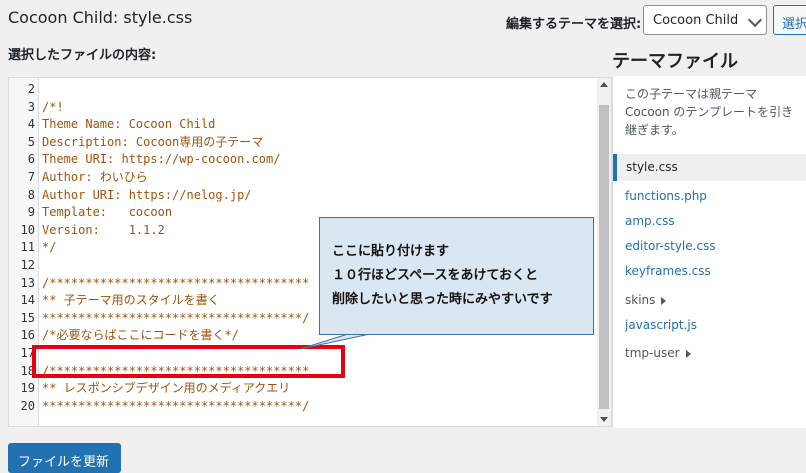 The width and height of the screenshot is (806, 473). Describe the element at coordinates (696, 20) in the screenshot. I see `theme-select-value: Cocoon Child` at that location.